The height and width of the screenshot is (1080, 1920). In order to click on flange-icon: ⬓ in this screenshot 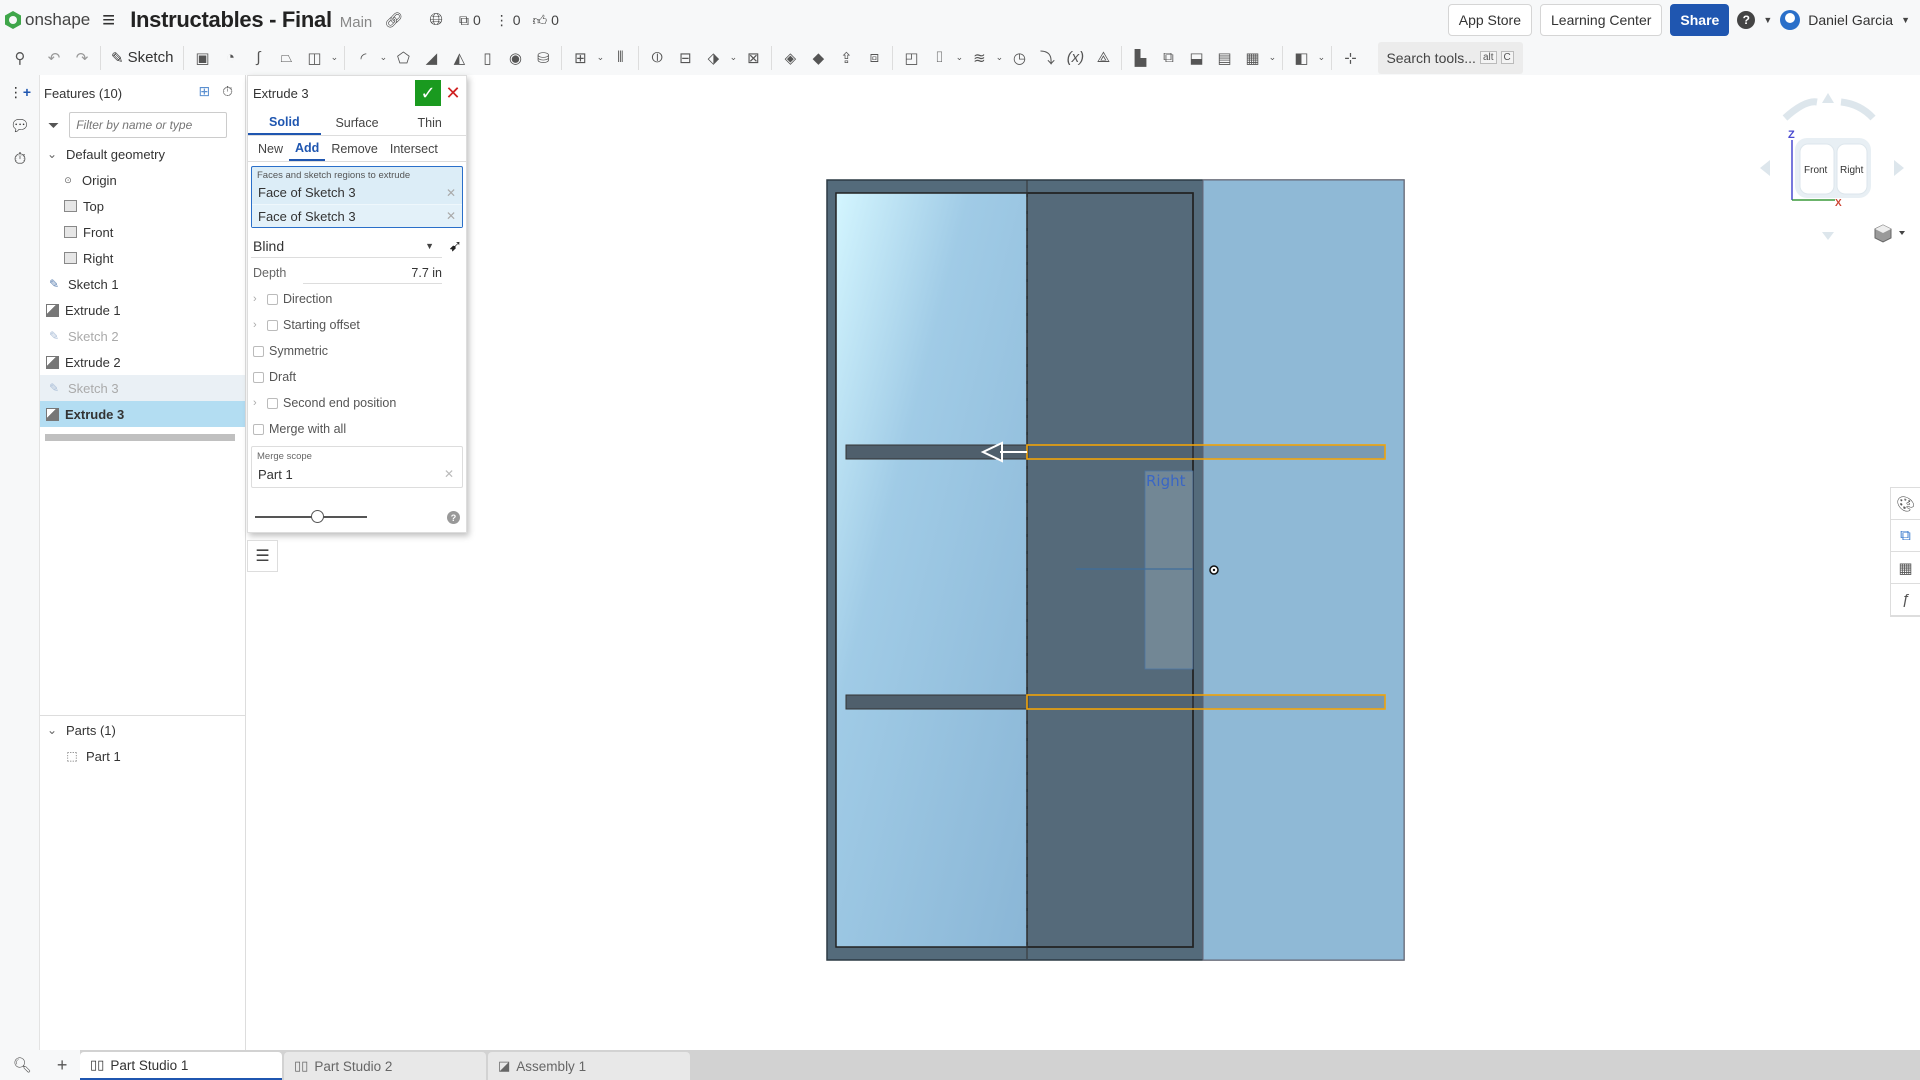, I will do `click(1196, 58)`.